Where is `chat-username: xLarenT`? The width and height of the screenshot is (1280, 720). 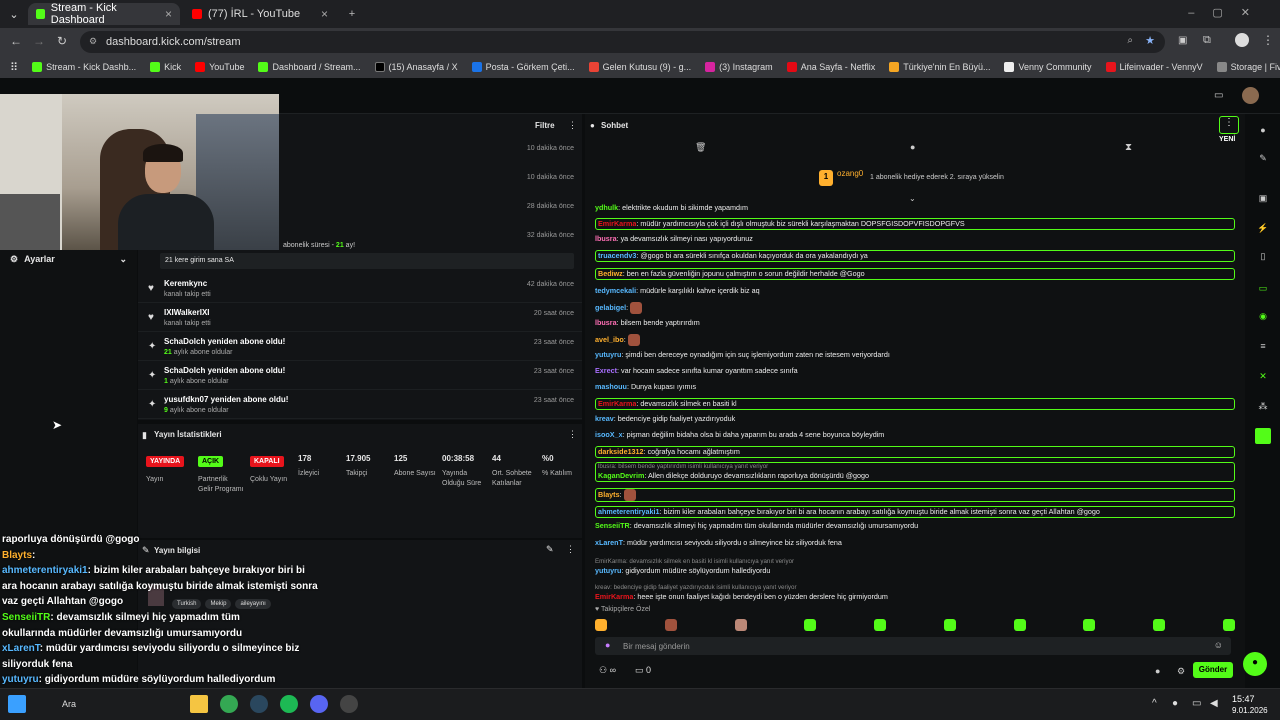 chat-username: xLarenT is located at coordinates (609, 542).